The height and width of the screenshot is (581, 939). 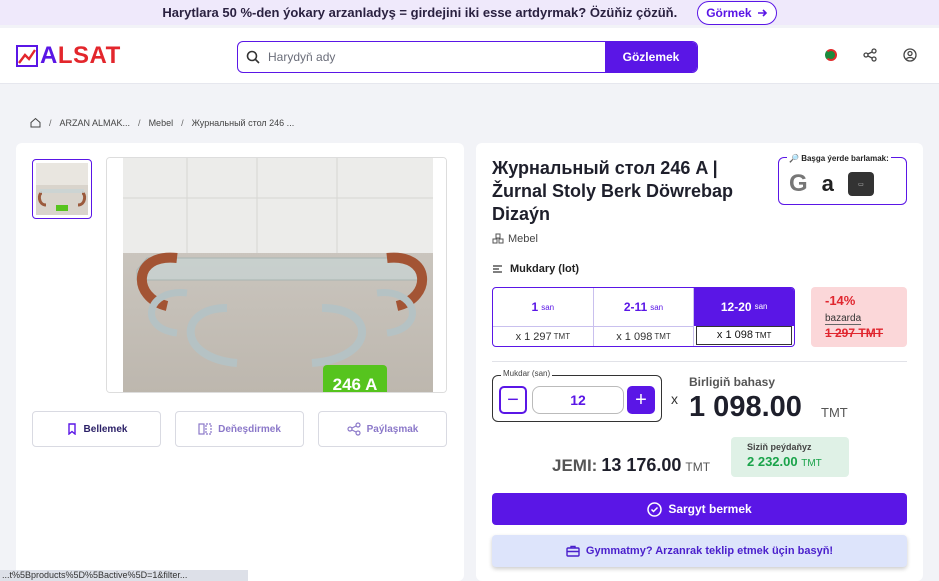 What do you see at coordinates (732, 382) in the screenshot?
I see `unit-price-label: Birligiň bahasy` at bounding box center [732, 382].